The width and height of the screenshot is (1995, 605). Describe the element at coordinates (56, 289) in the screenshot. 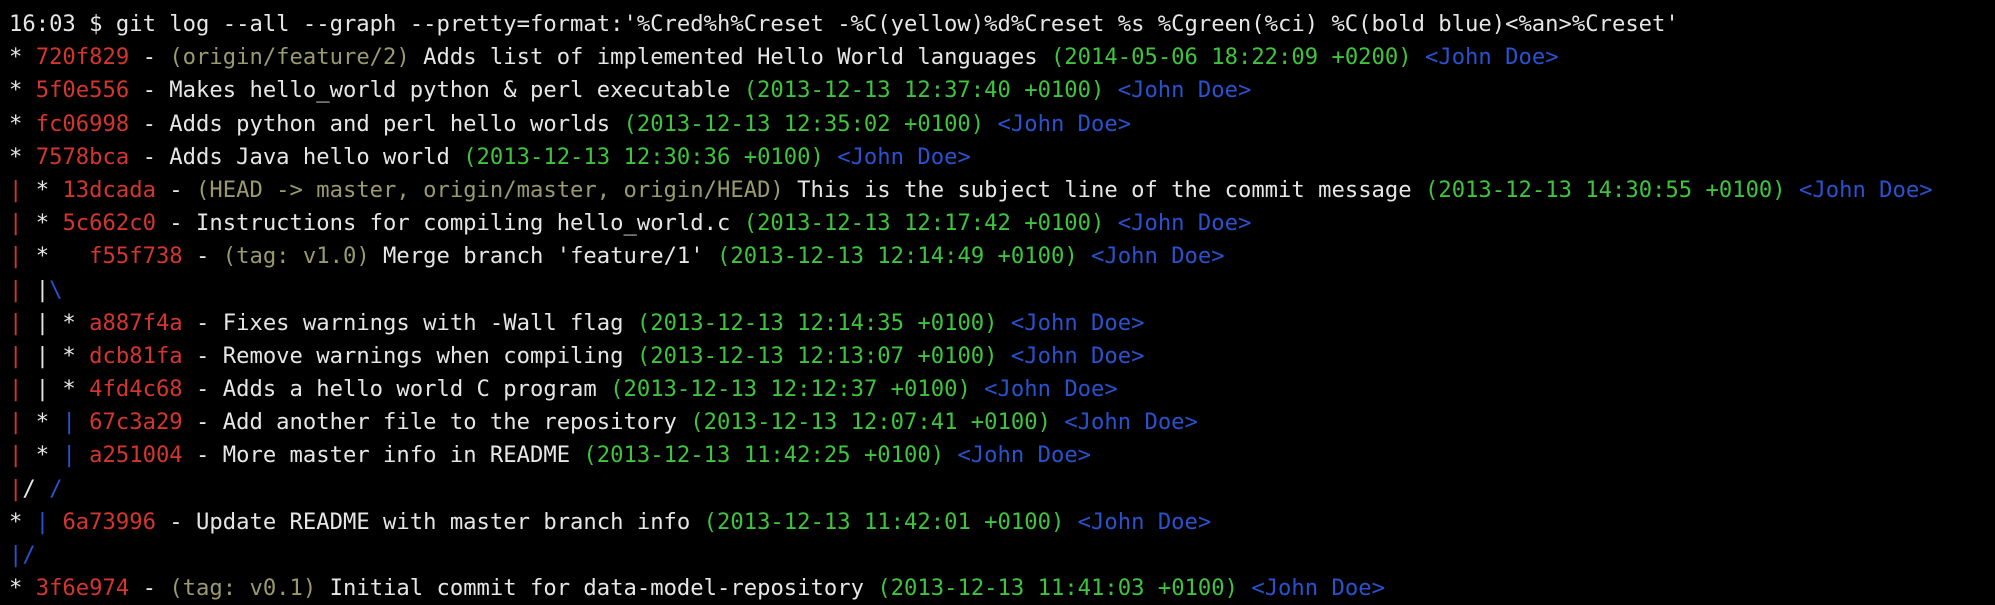

I see `author-name: \` at that location.